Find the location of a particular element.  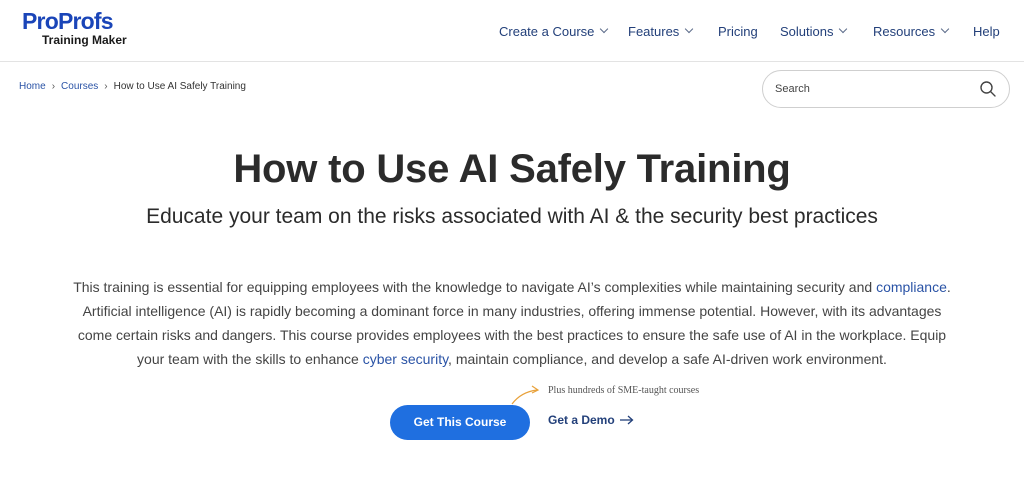

logo-wordmark: ProProfs is located at coordinates (68, 21).